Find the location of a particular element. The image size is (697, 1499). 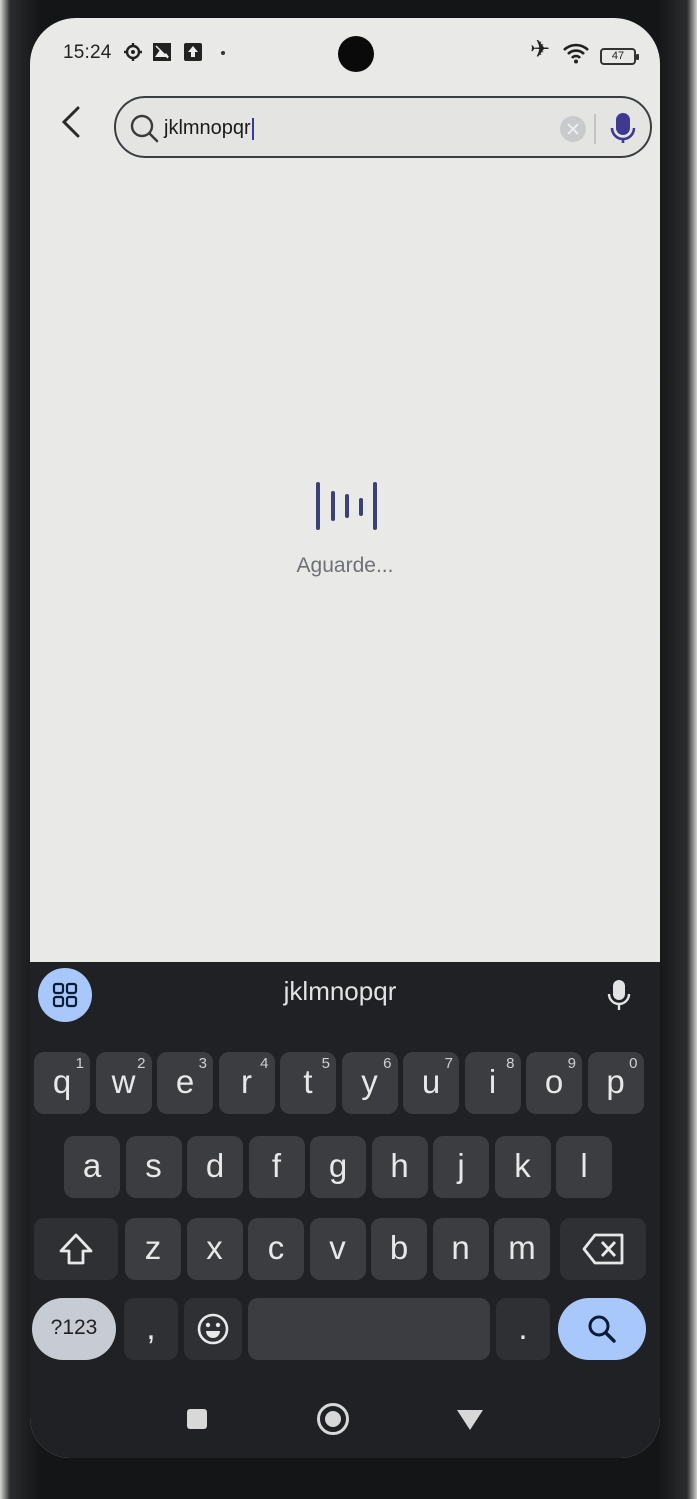

key-label: c is located at coordinates (276, 1247).